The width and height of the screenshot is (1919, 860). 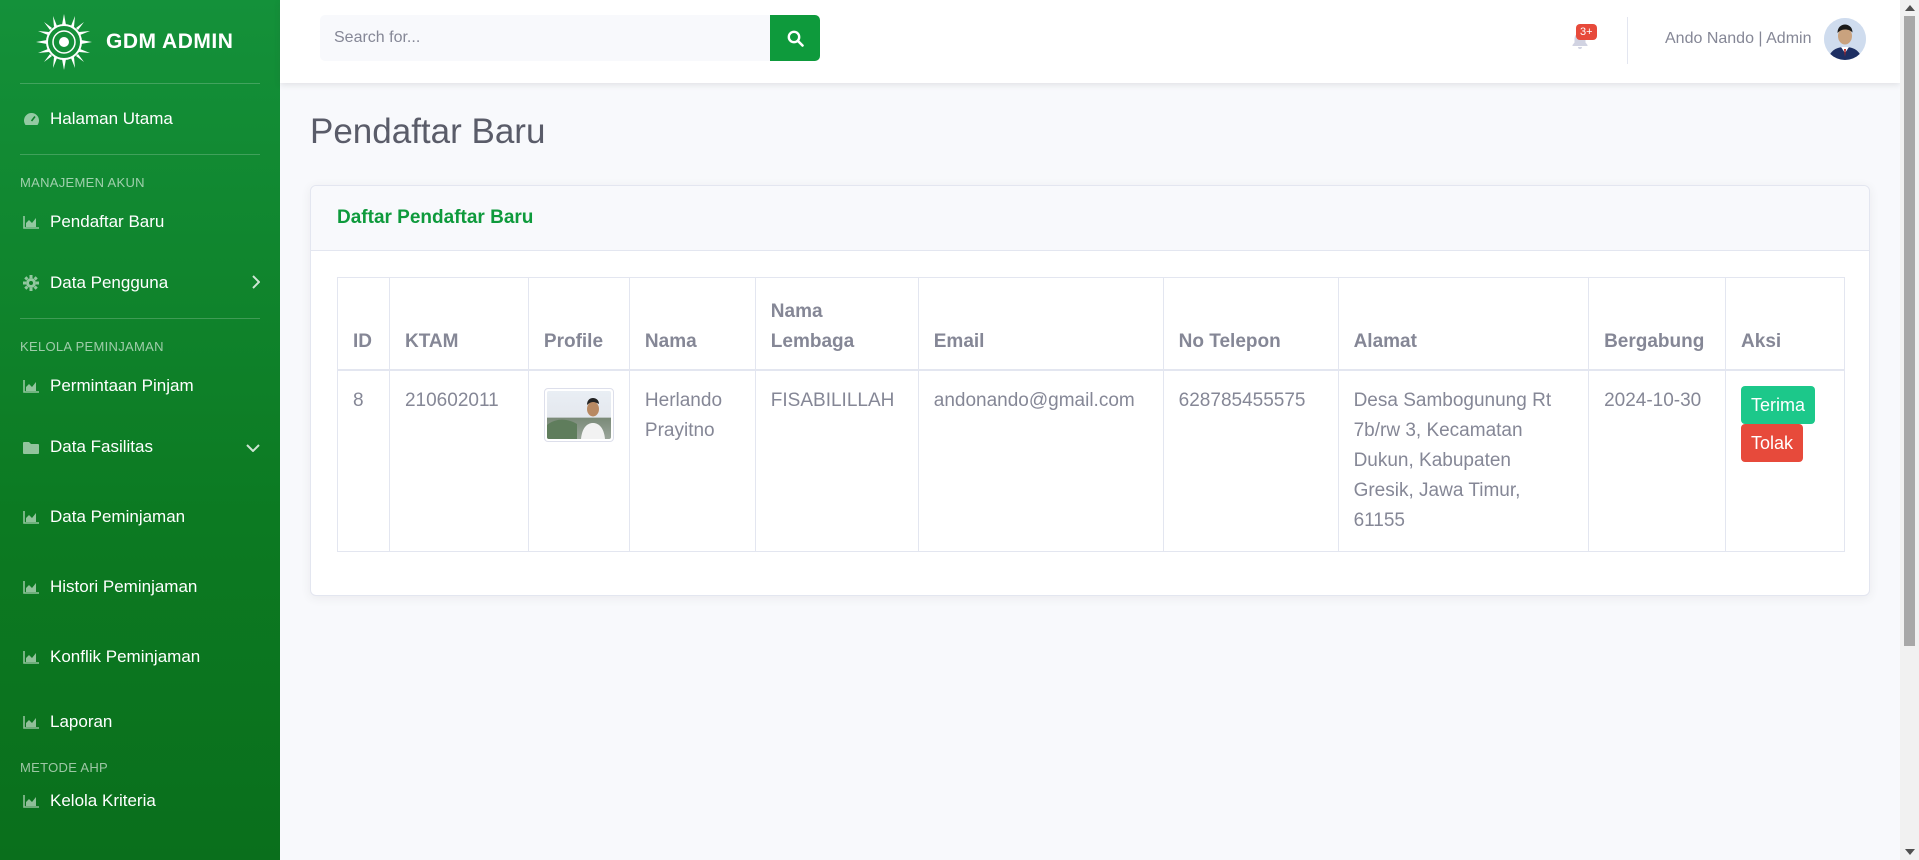 What do you see at coordinates (109, 282) in the screenshot?
I see `sidebar-item-label: Data Pengguna` at bounding box center [109, 282].